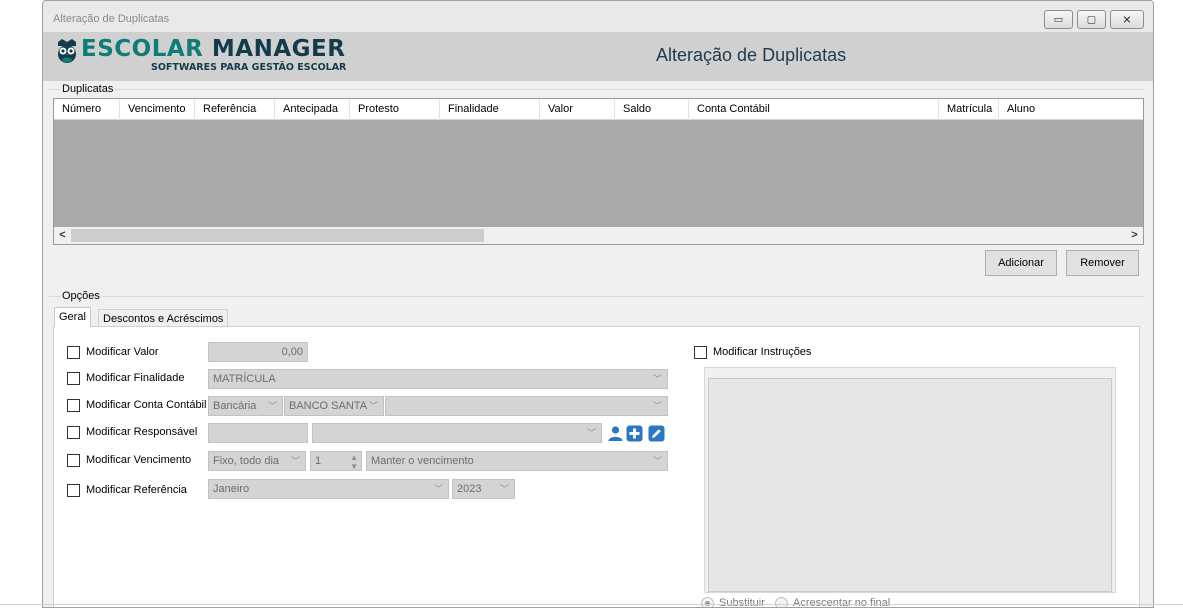  Describe the element at coordinates (577, 109) in the screenshot. I see `column-header-valor: Valor` at that location.